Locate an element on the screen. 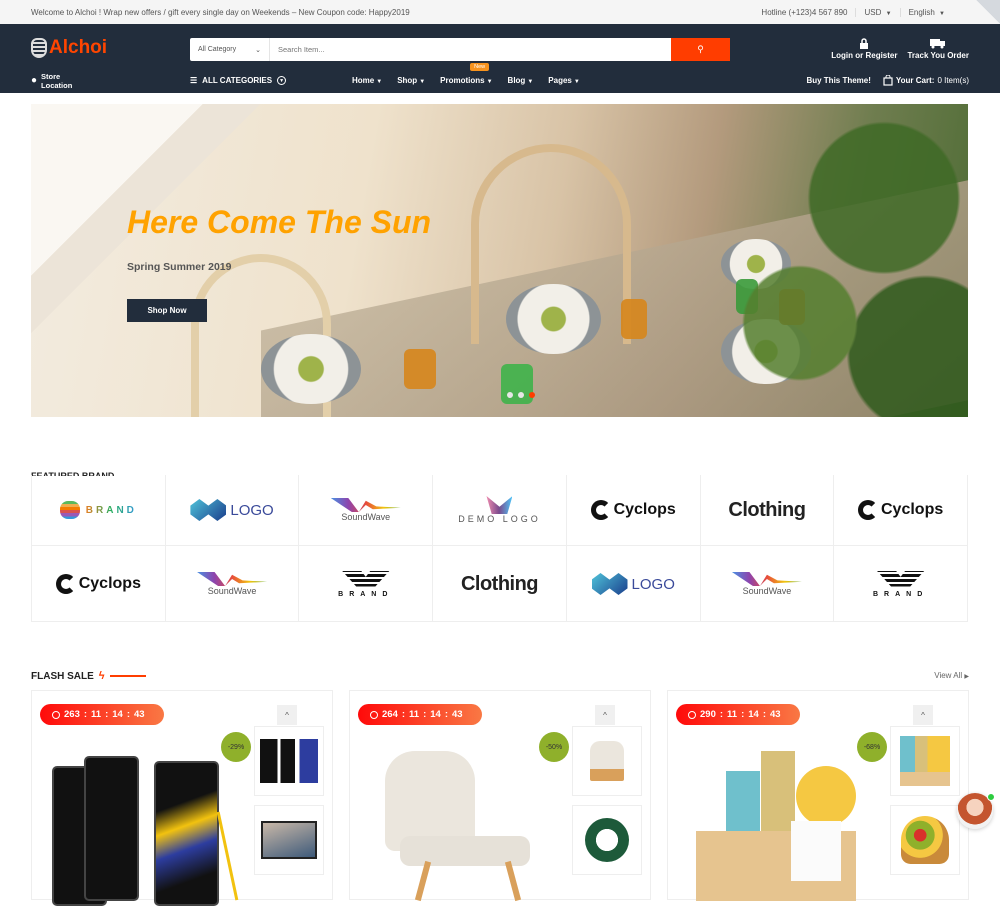  search-bar: All Category⌄ ⚲ is located at coordinates (460, 49).